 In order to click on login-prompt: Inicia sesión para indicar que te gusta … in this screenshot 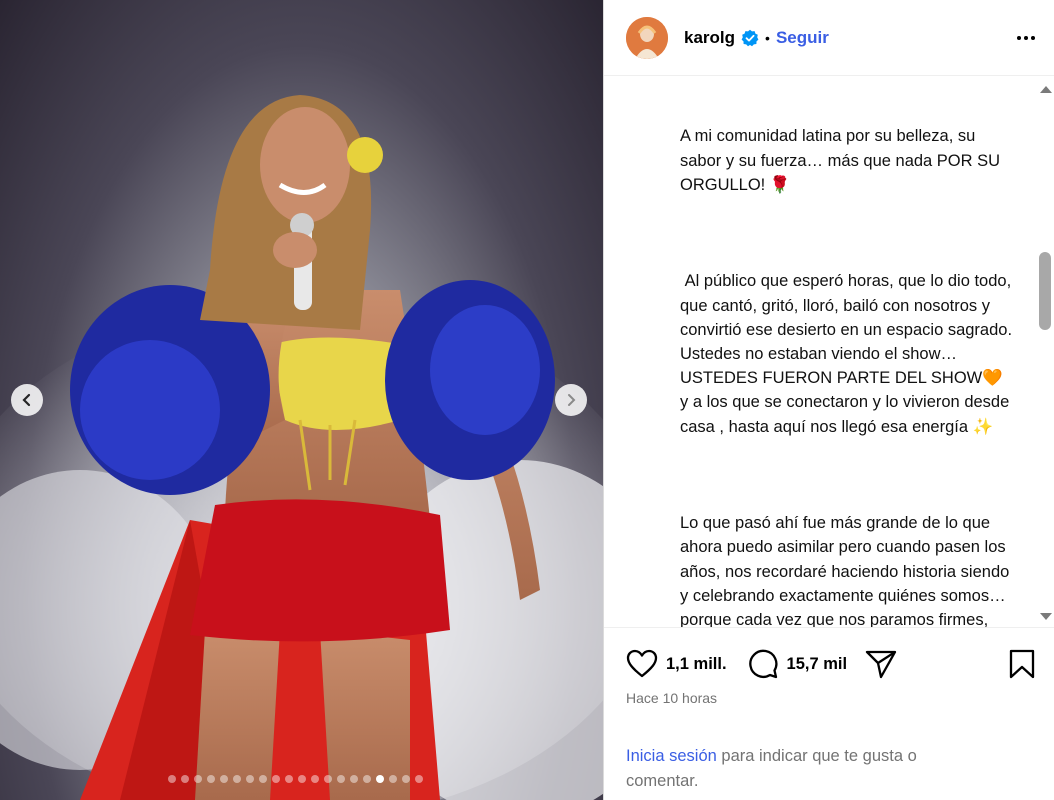, I will do `click(806, 768)`.